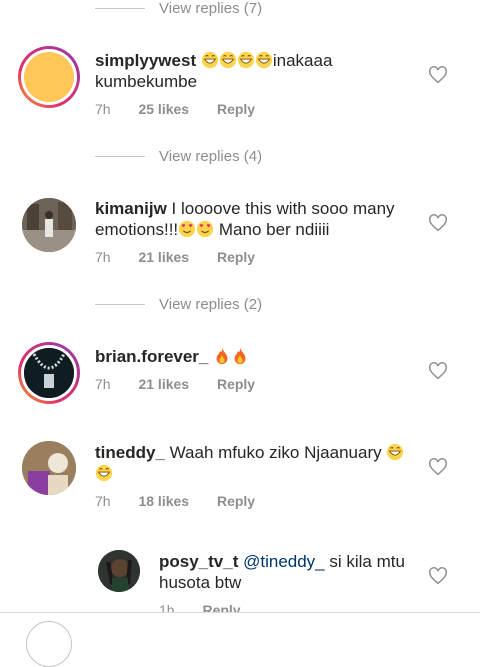 This screenshot has height=667, width=480. Describe the element at coordinates (131, 208) in the screenshot. I see `comment-username: kimanijw` at that location.